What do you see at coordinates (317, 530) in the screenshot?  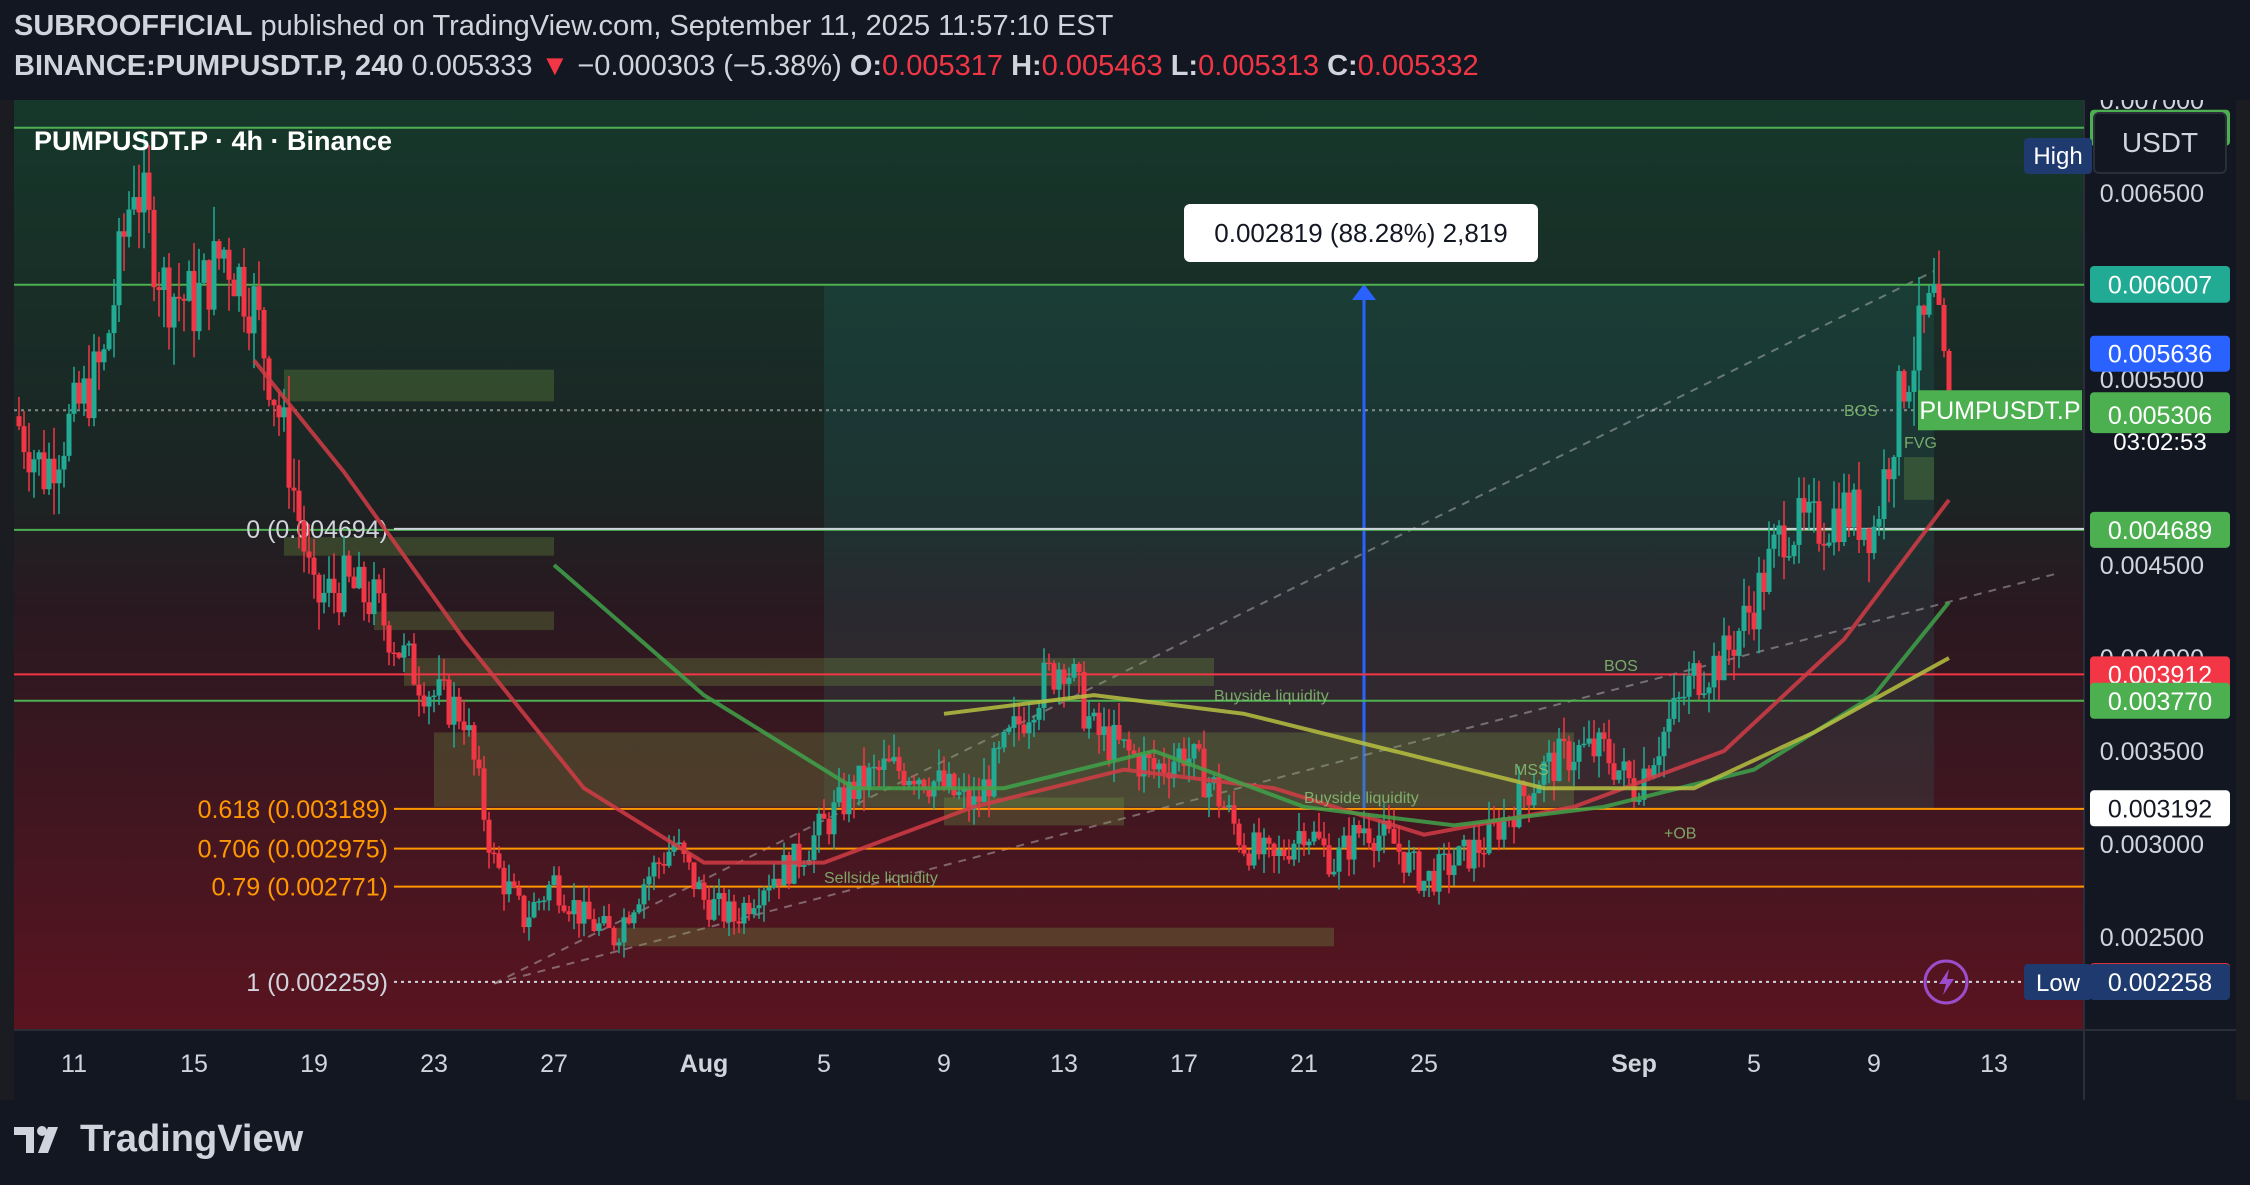 I see `fib-level-label: 0 (0.004694)` at bounding box center [317, 530].